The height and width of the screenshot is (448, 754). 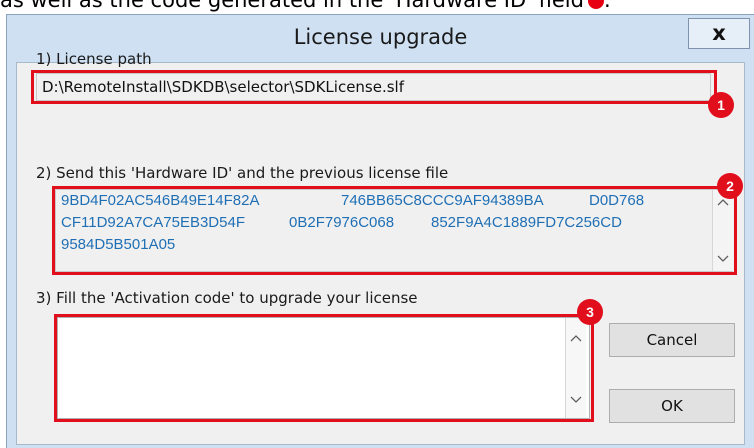 What do you see at coordinates (374, 87) in the screenshot?
I see `highlight-license-path` at bounding box center [374, 87].